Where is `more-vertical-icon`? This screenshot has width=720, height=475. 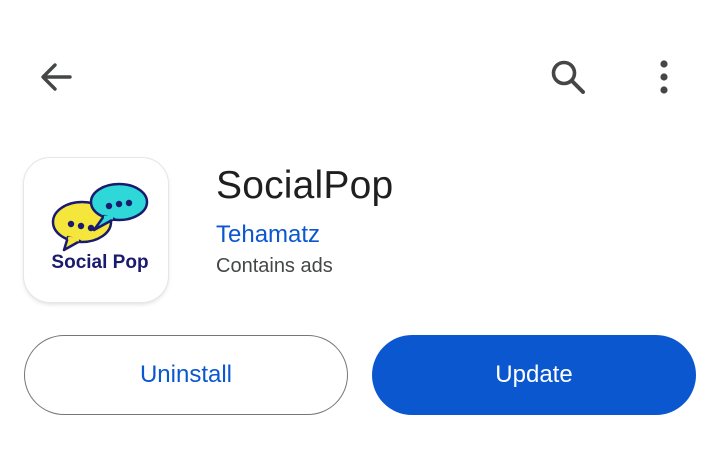
more-vertical-icon is located at coordinates (664, 77).